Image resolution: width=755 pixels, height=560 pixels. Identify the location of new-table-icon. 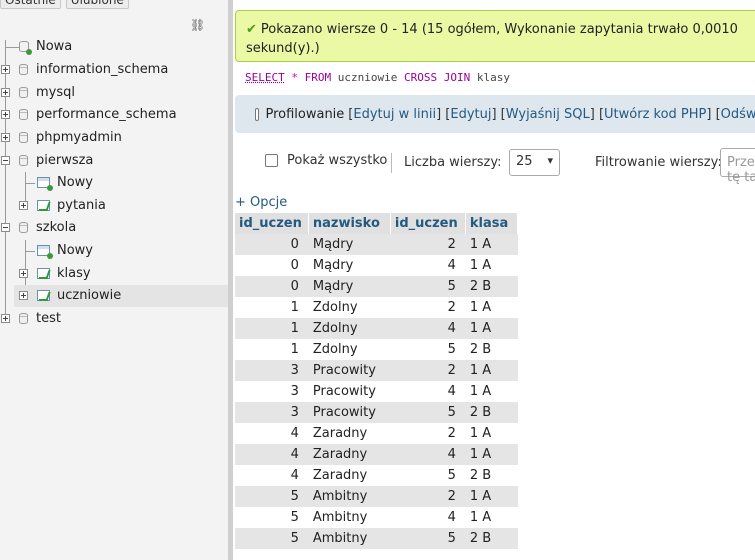
(45, 184).